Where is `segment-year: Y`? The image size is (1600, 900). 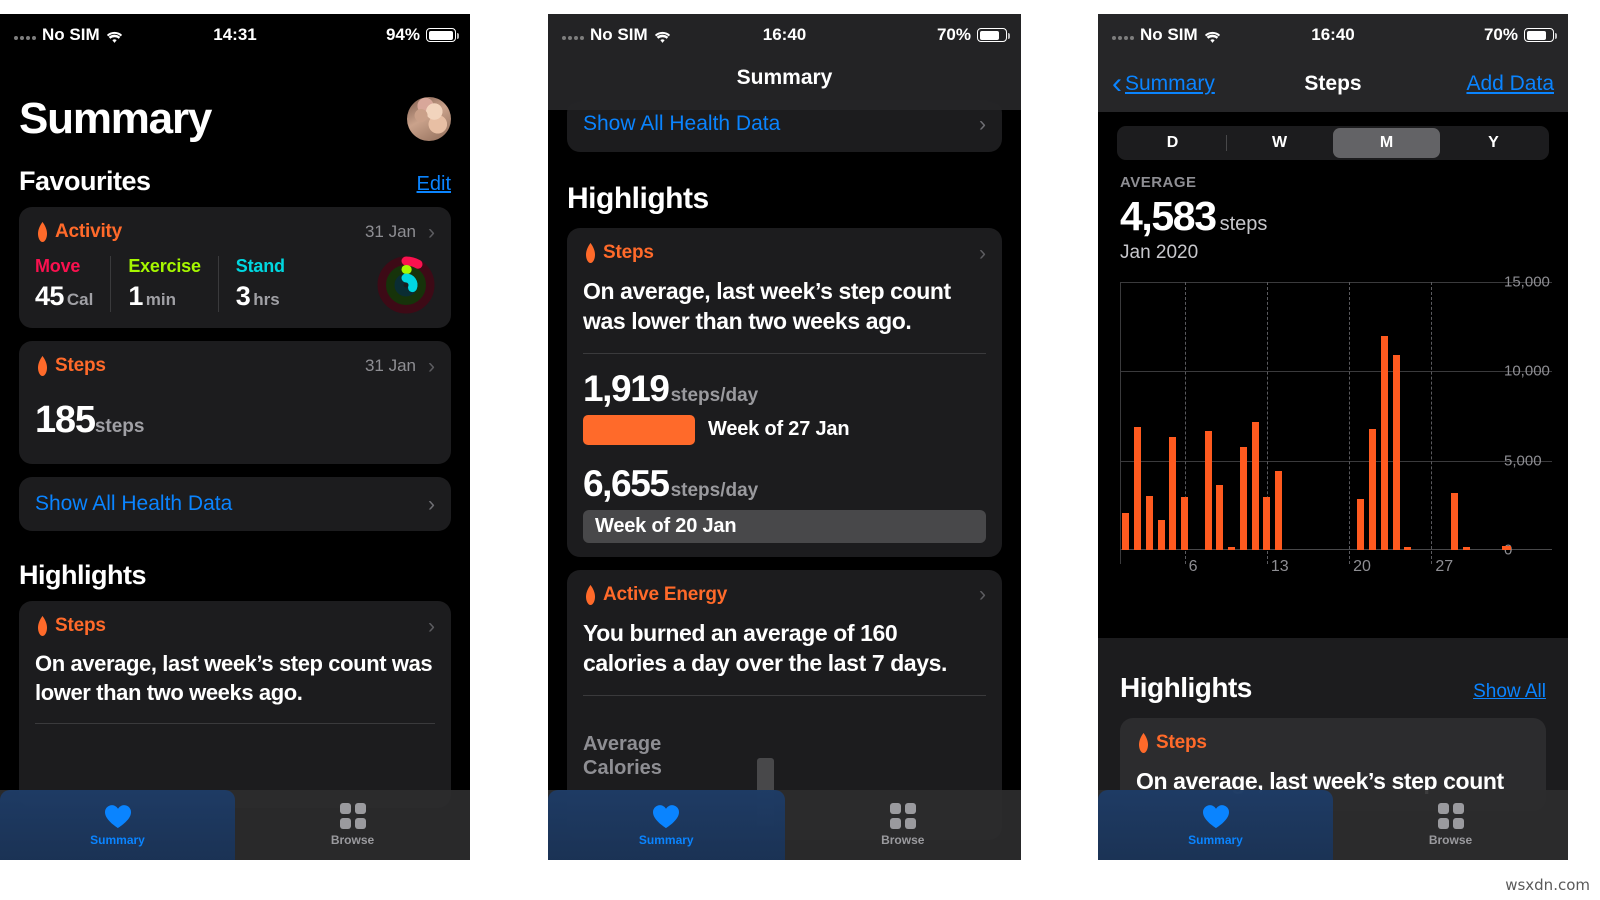 segment-year: Y is located at coordinates (1493, 143).